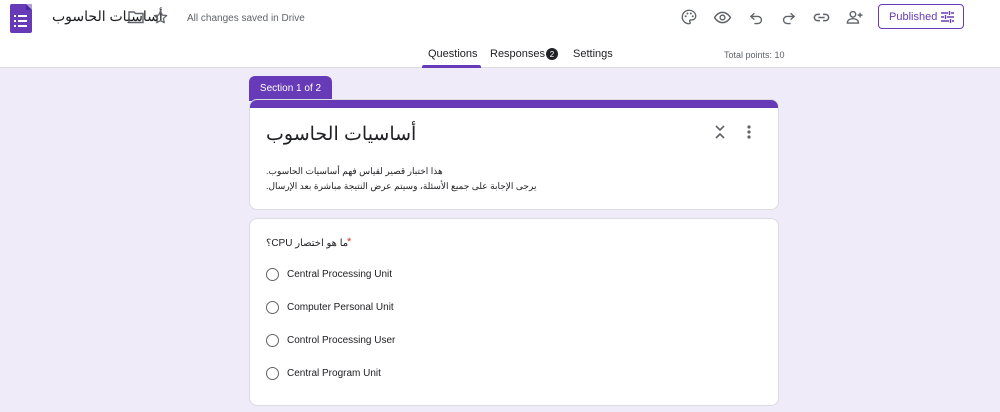  I want to click on form-title: أساسيات الحاسوب, so click(341, 134).